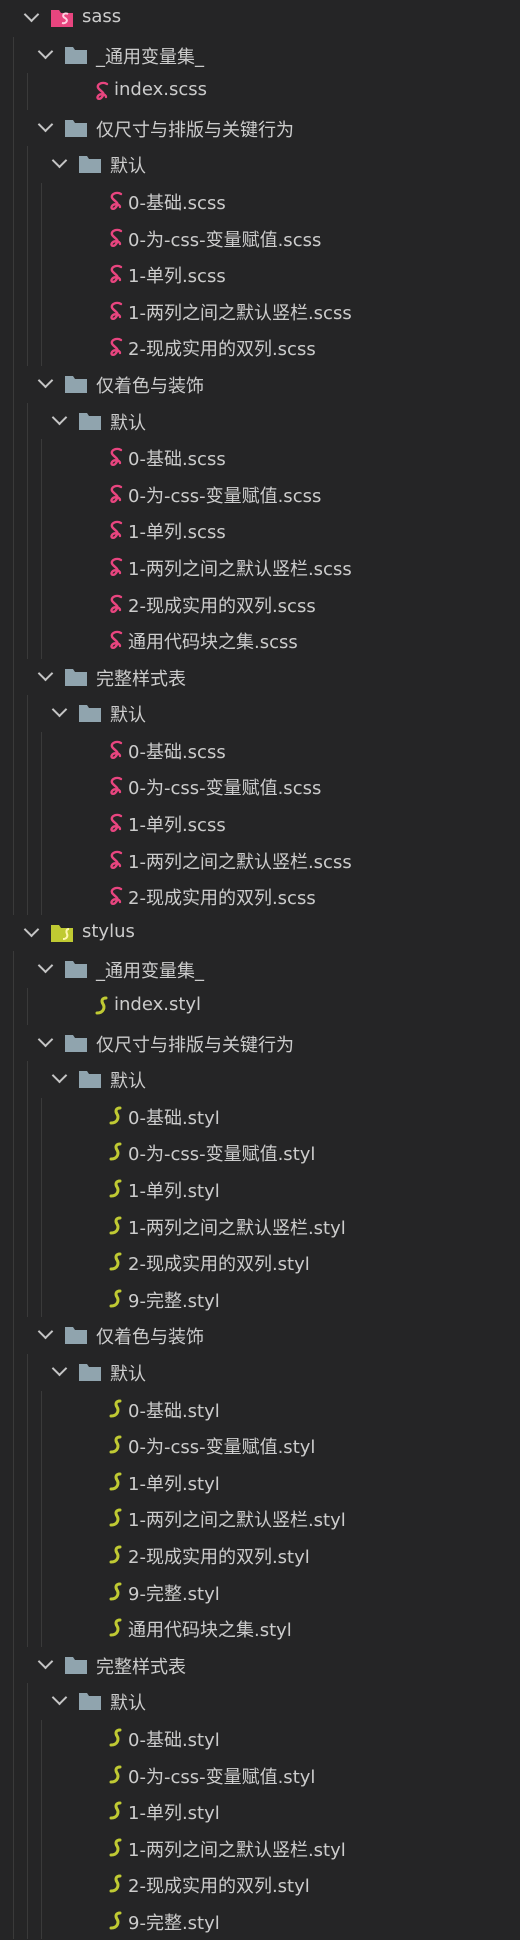  What do you see at coordinates (158, 1005) in the screenshot?
I see `file-name: index.styl` at bounding box center [158, 1005].